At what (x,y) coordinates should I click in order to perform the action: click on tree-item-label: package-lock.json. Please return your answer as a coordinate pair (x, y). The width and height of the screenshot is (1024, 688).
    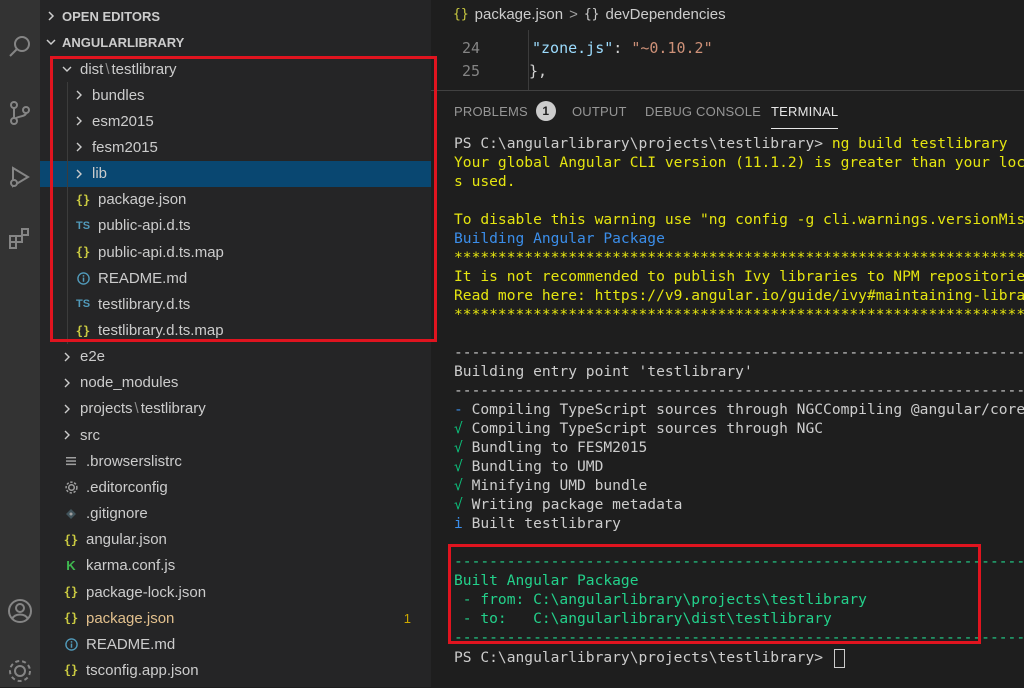
    Looking at the image, I should click on (146, 592).